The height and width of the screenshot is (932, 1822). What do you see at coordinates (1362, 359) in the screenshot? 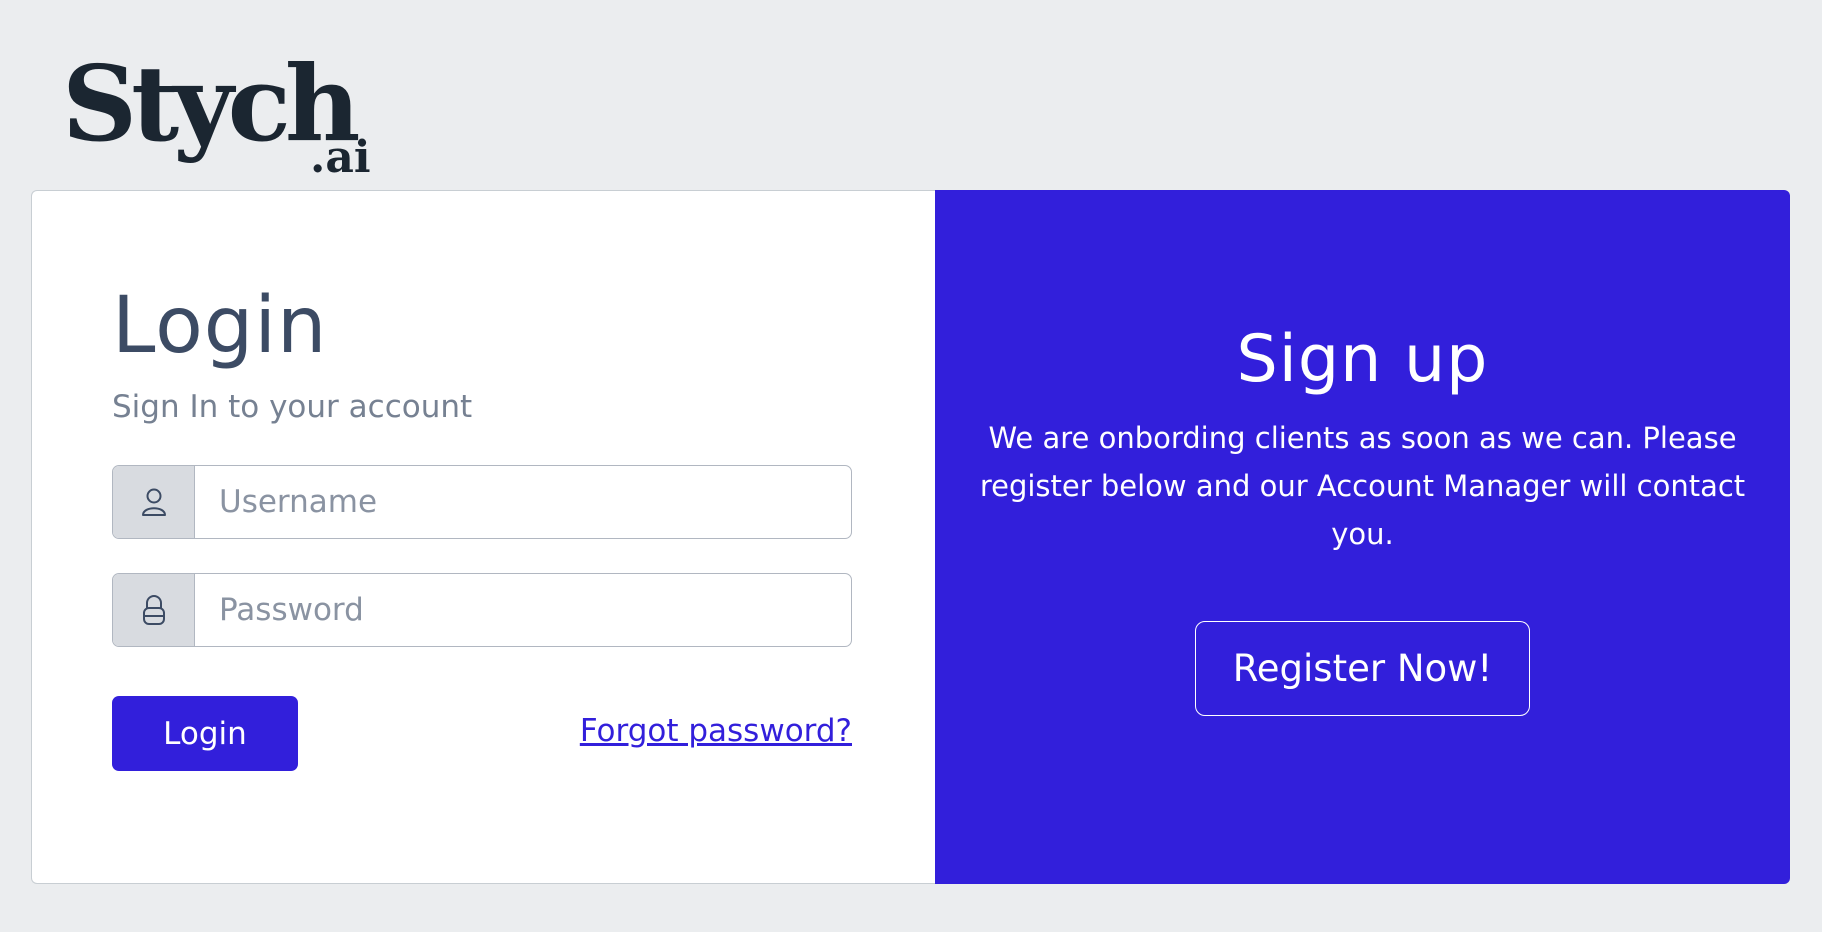
I see `signup-title: Sign up` at bounding box center [1362, 359].